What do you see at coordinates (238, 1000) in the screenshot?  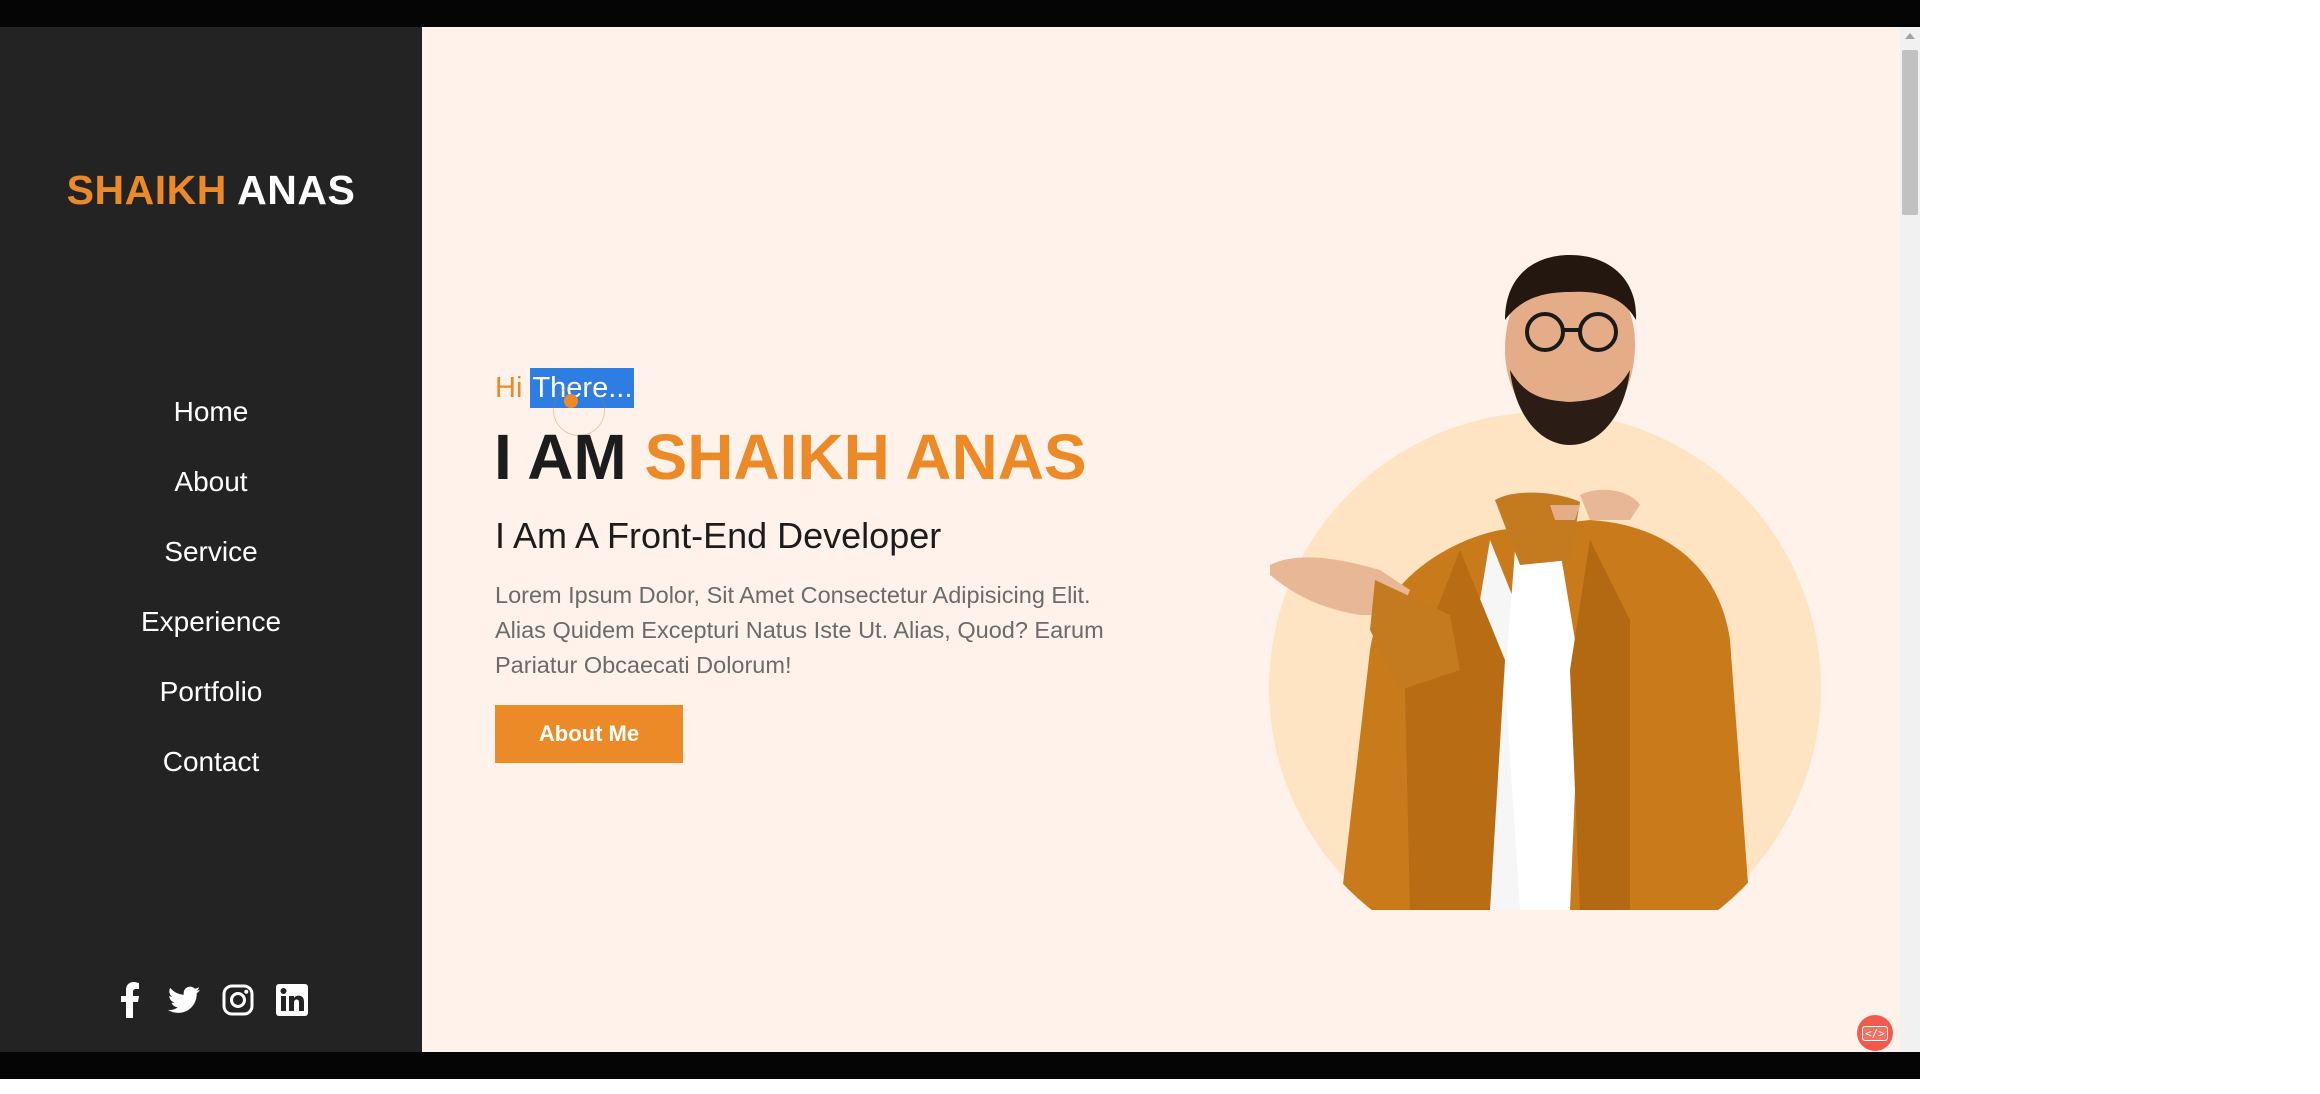 I see `instagram-icon` at bounding box center [238, 1000].